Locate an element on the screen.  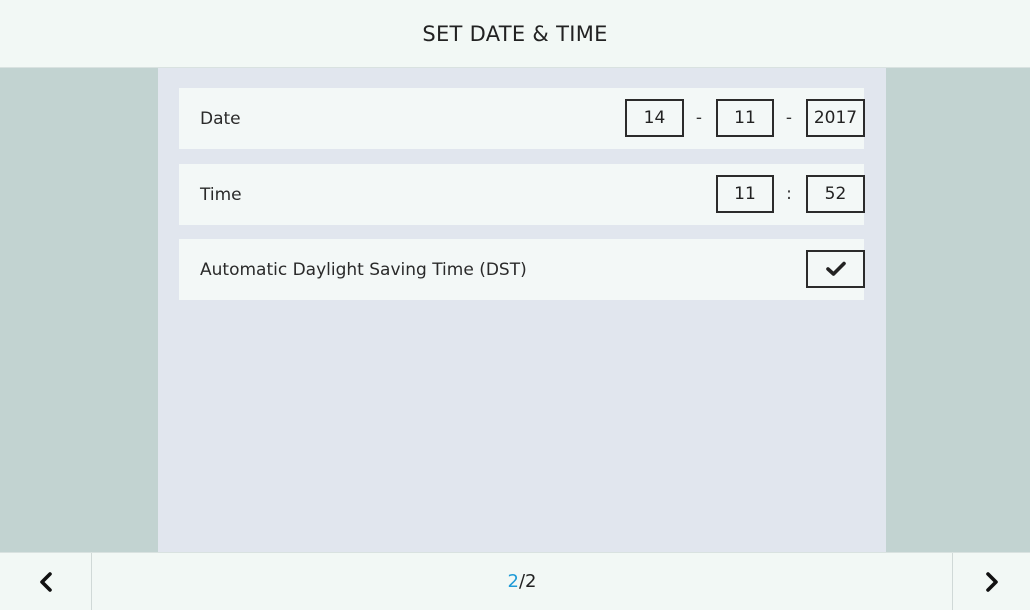
left-side-panel is located at coordinates (79, 310).